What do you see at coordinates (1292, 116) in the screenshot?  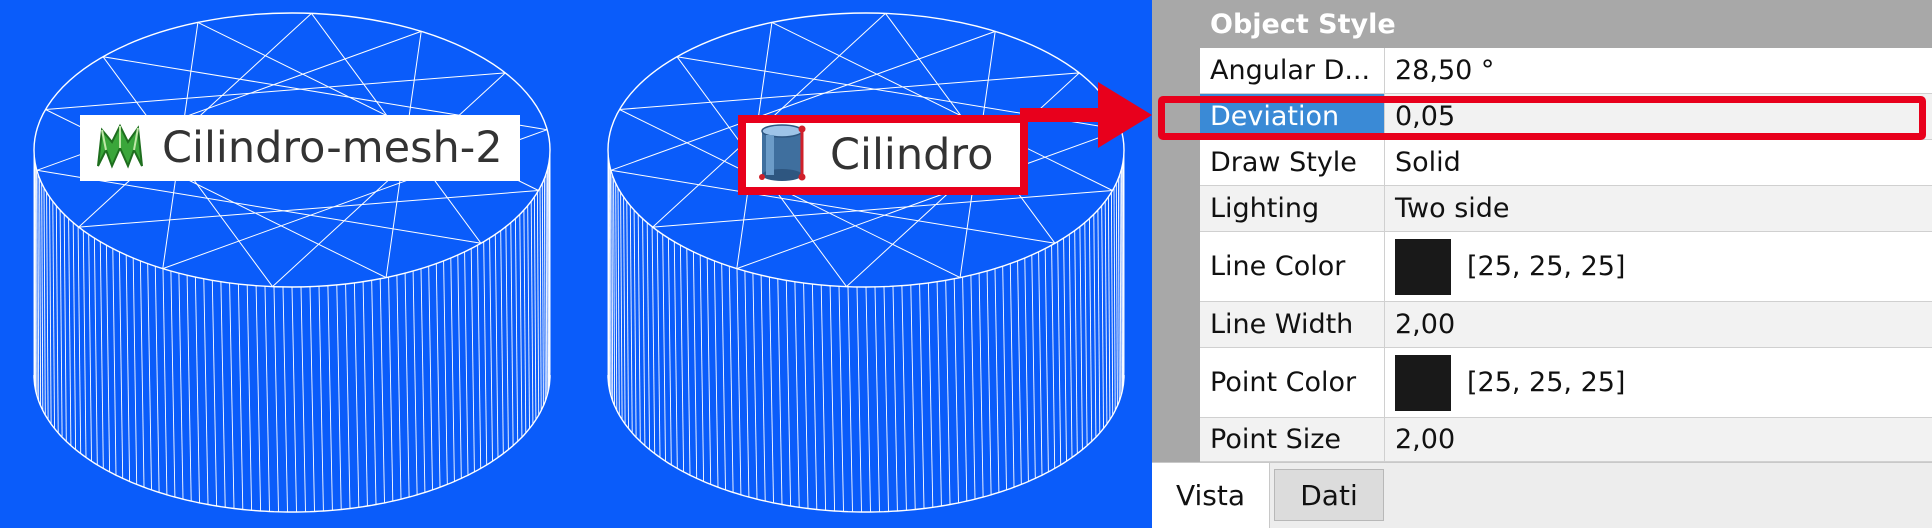 I see `property-name: Deviation` at bounding box center [1292, 116].